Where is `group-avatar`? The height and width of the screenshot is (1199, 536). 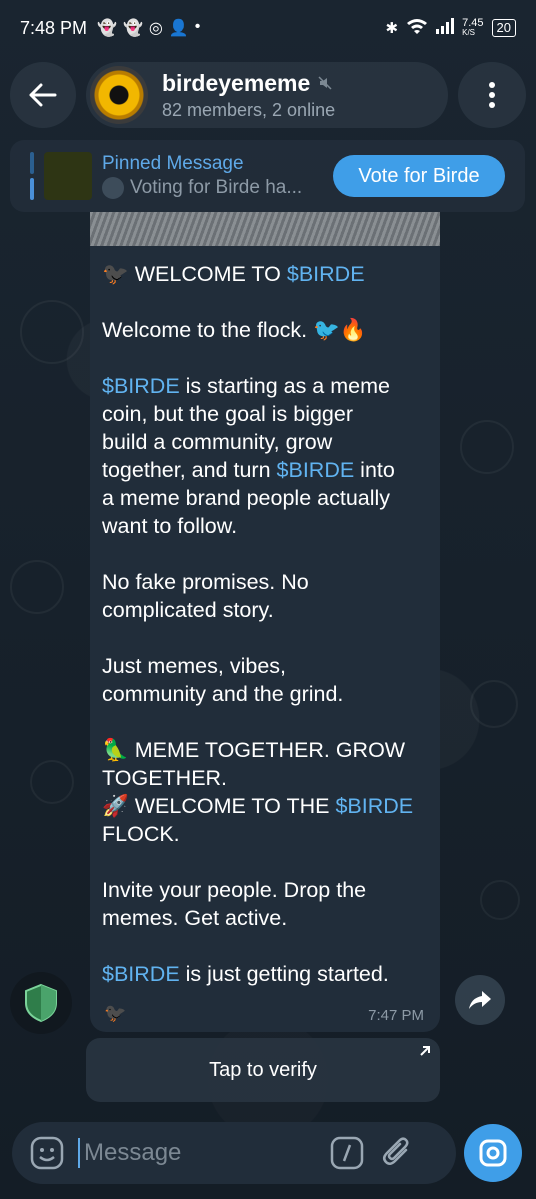
group-avatar is located at coordinates (119, 95).